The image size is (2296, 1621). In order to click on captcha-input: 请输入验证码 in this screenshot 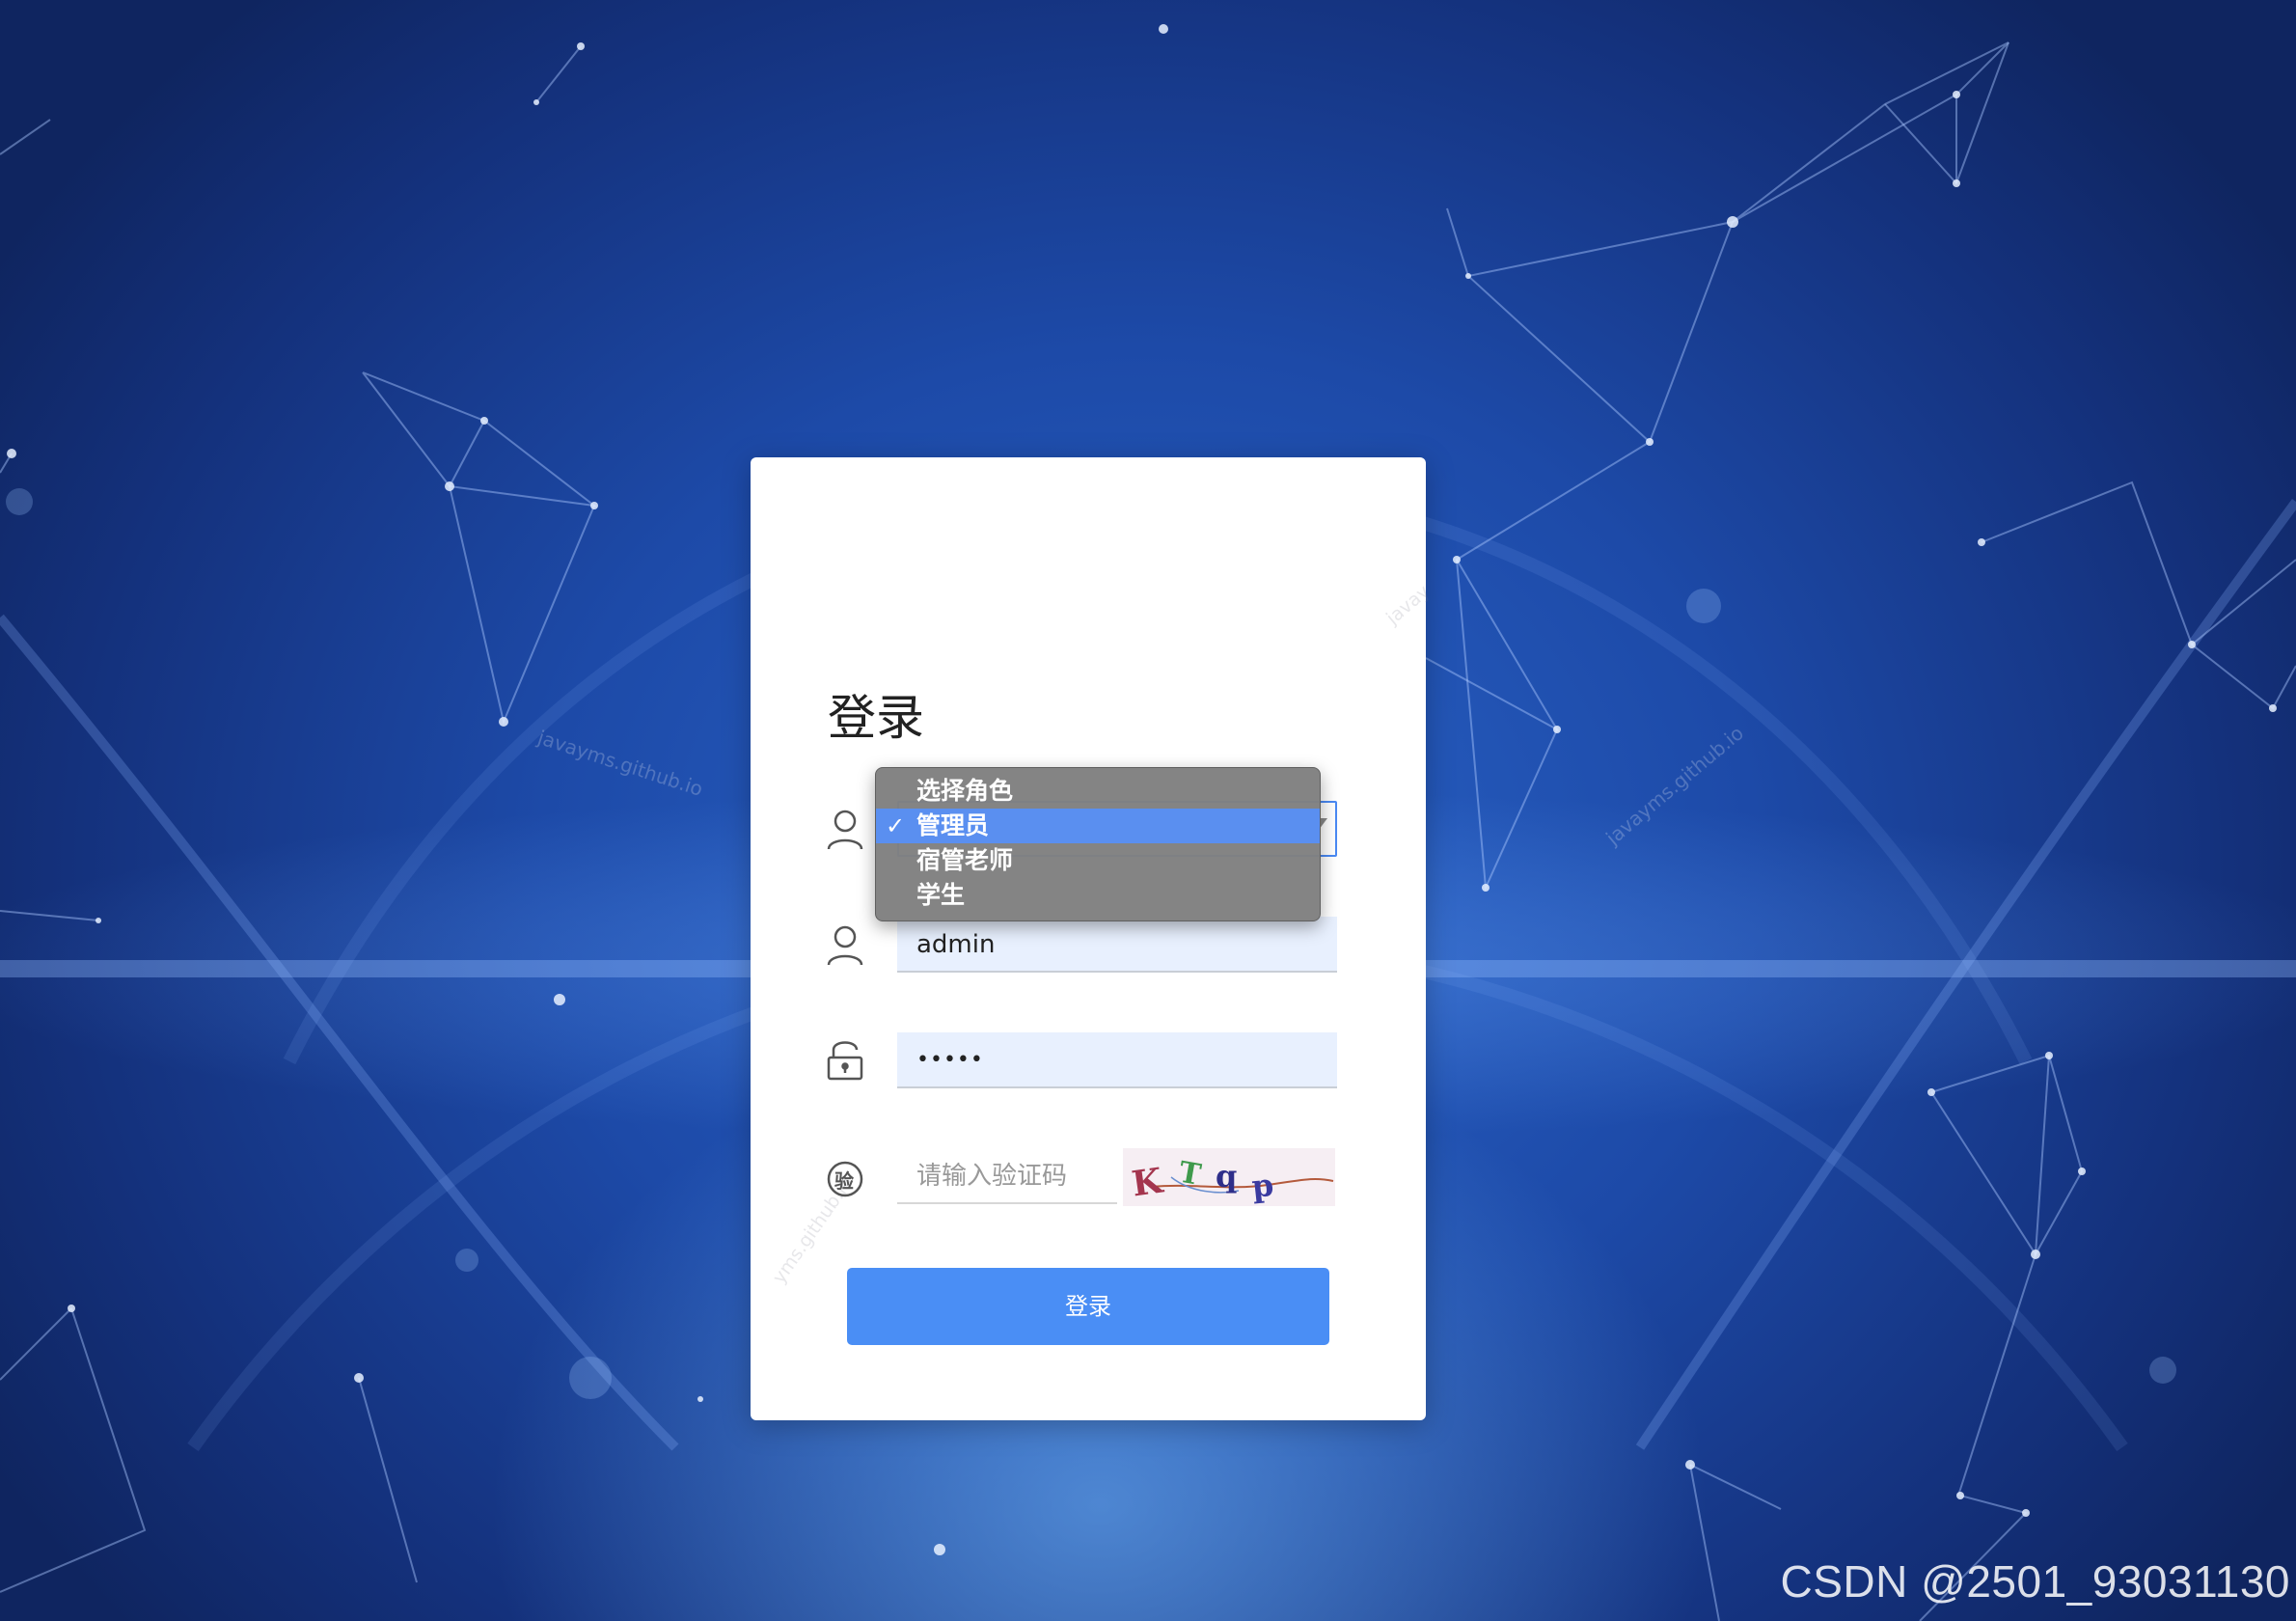, I will do `click(1007, 1176)`.